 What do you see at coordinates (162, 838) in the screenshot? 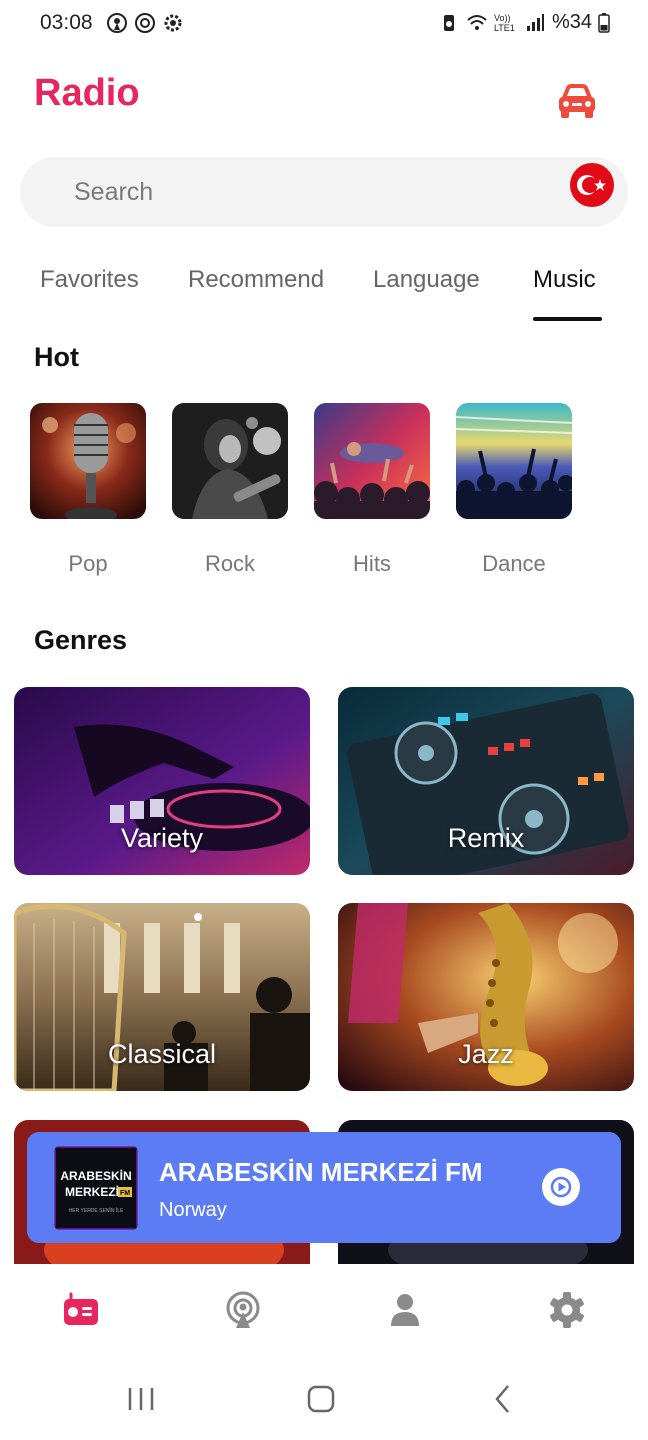
I see `genre-label: Variety` at bounding box center [162, 838].